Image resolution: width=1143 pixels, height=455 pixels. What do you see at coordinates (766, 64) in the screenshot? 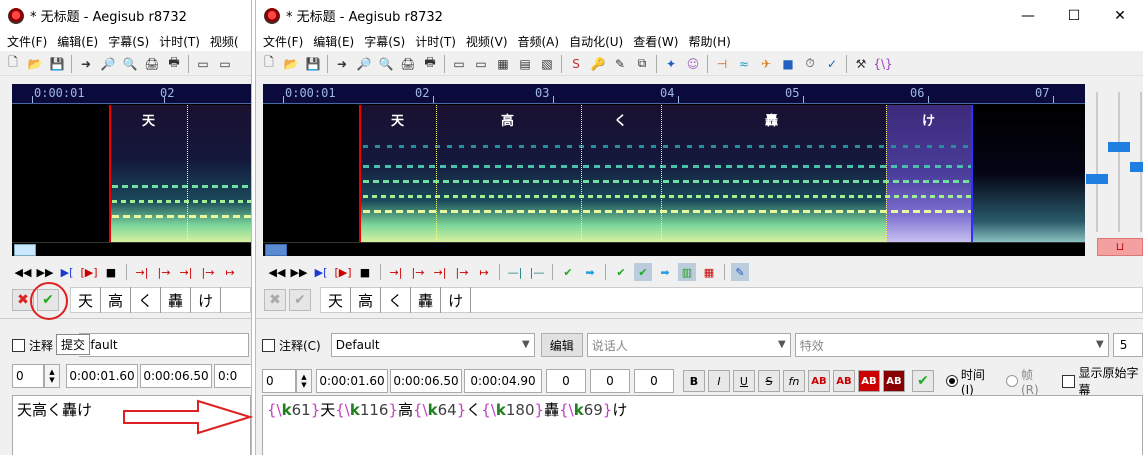
I see `fish-icon: ✈` at bounding box center [766, 64].